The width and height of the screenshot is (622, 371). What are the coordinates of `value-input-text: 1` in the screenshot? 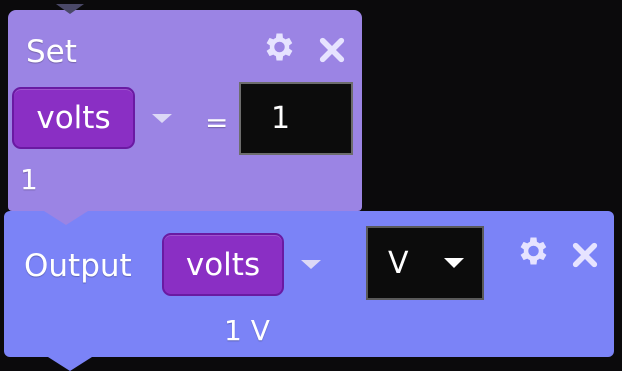 It's located at (281, 118).